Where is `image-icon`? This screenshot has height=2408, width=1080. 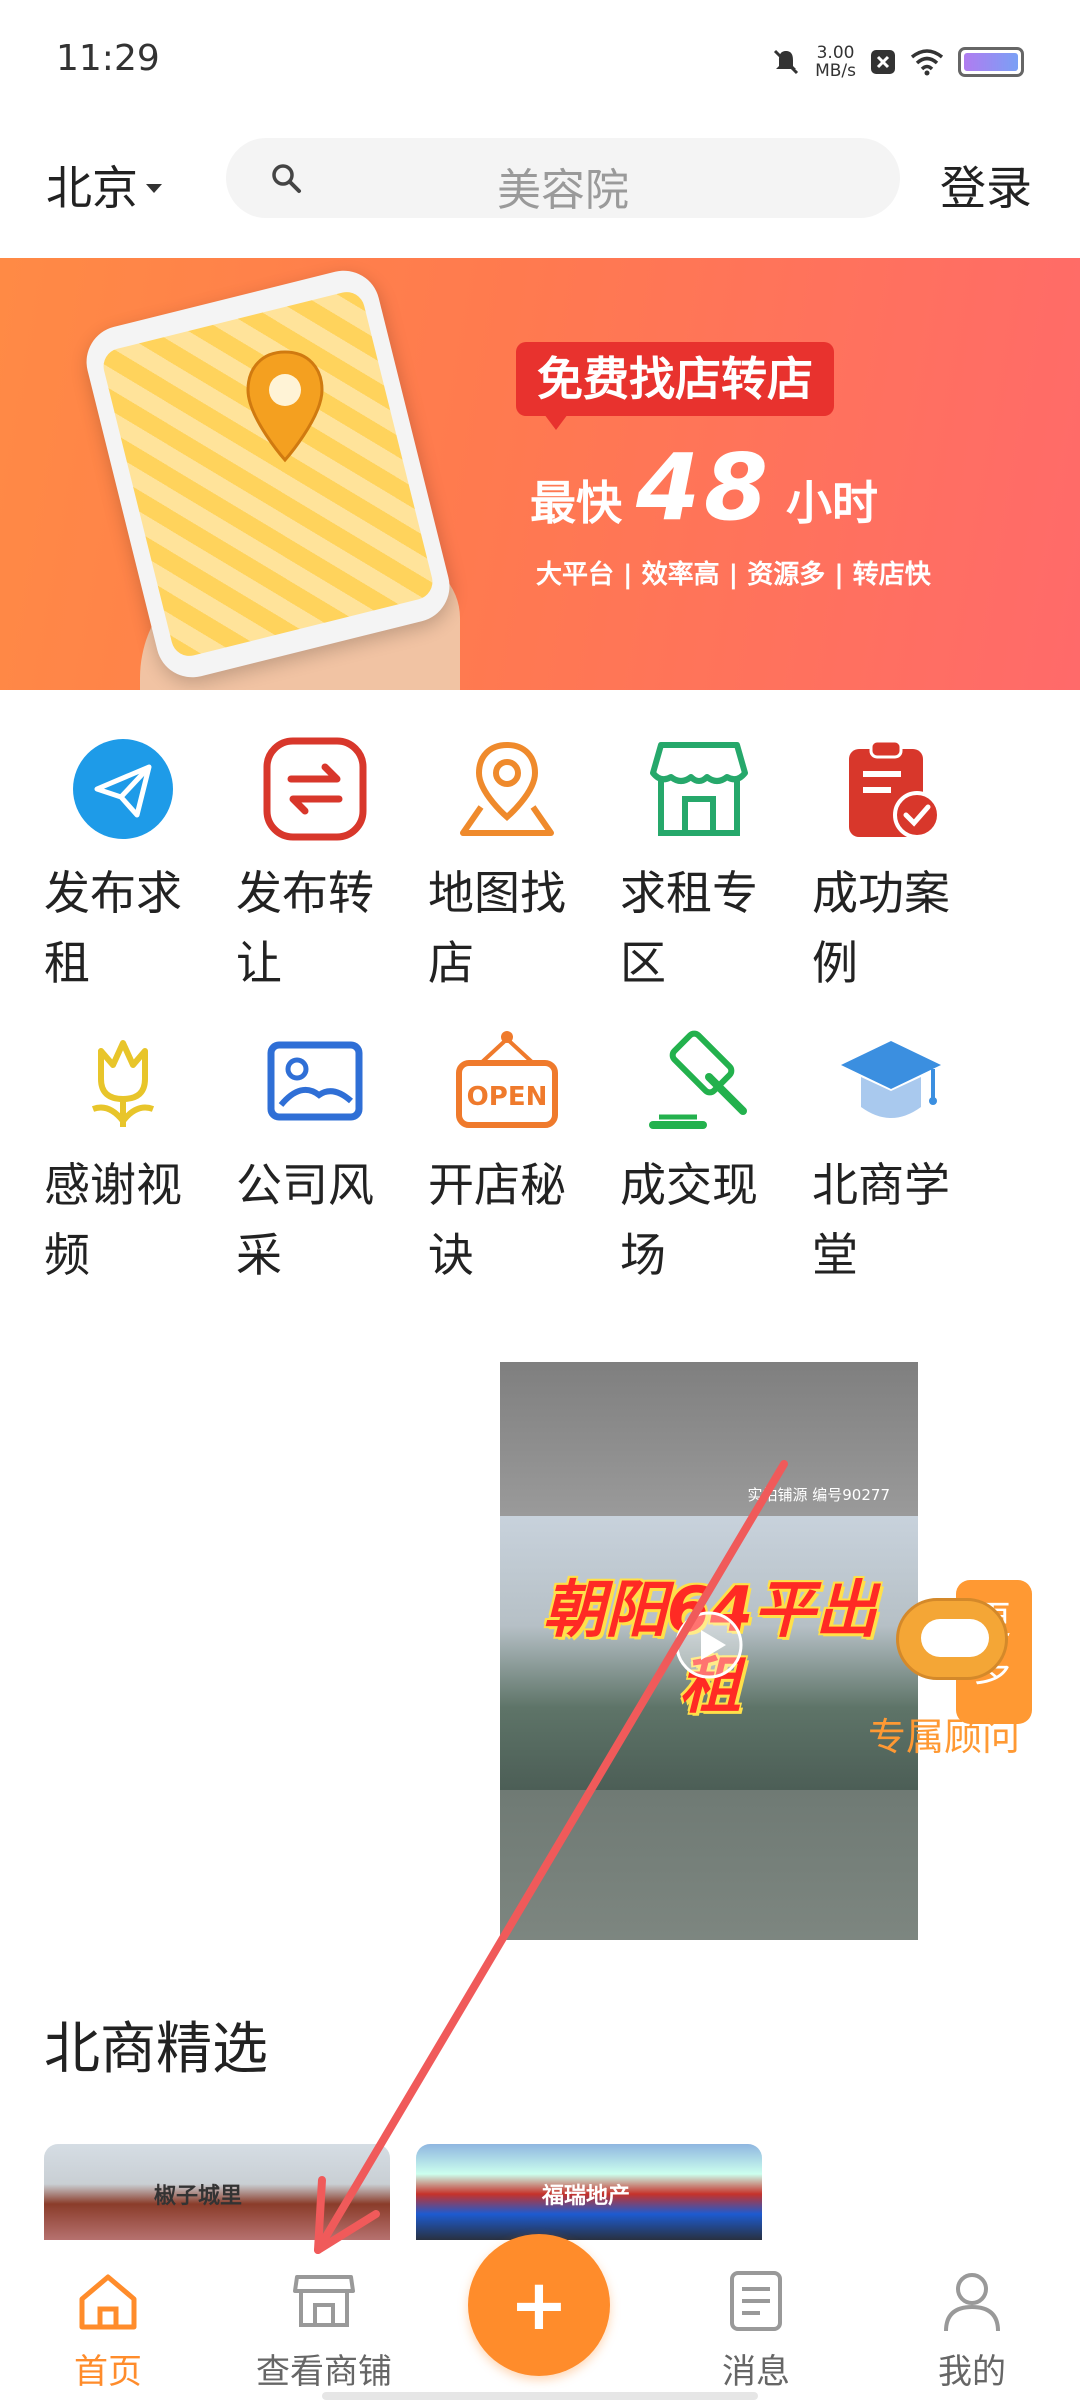
image-icon is located at coordinates (315, 1081).